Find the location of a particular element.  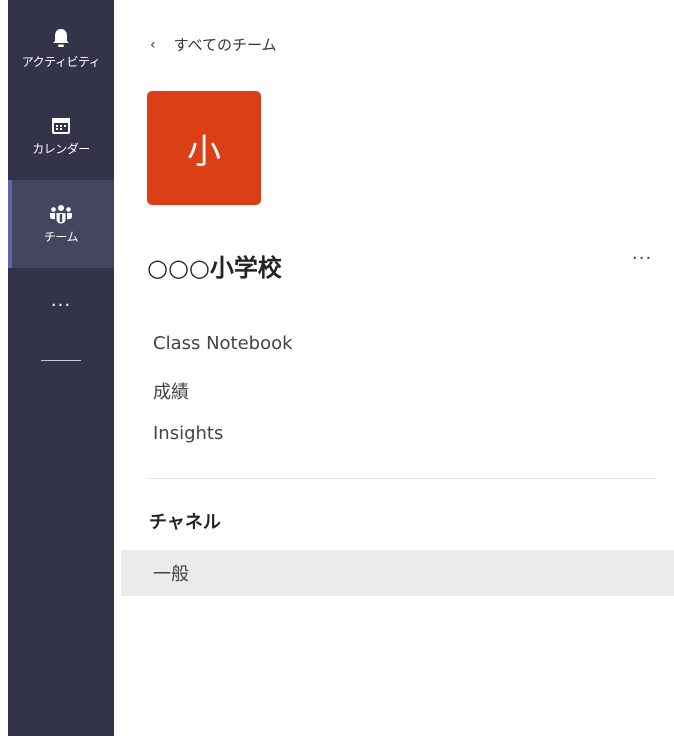

rail-item-activity: アクティビティ is located at coordinates (61, 48).